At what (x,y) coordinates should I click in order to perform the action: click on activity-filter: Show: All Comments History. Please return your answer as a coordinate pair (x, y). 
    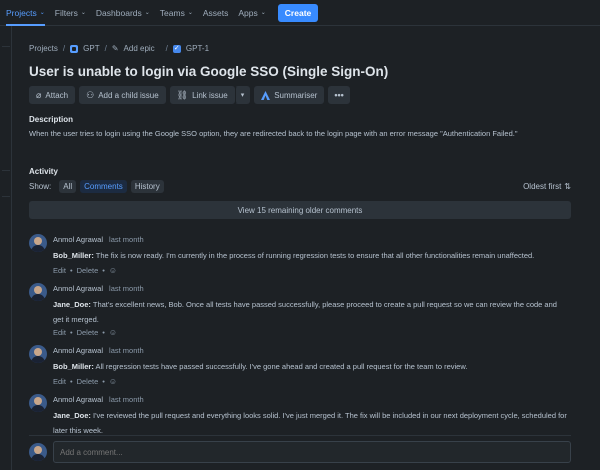
    Looking at the image, I should click on (96, 186).